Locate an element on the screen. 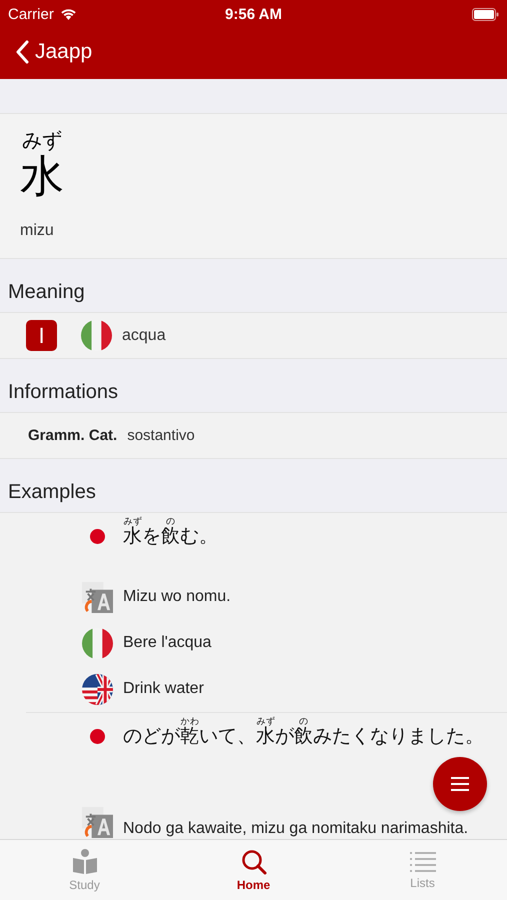  info-label: Gramm. Cat. is located at coordinates (73, 435).